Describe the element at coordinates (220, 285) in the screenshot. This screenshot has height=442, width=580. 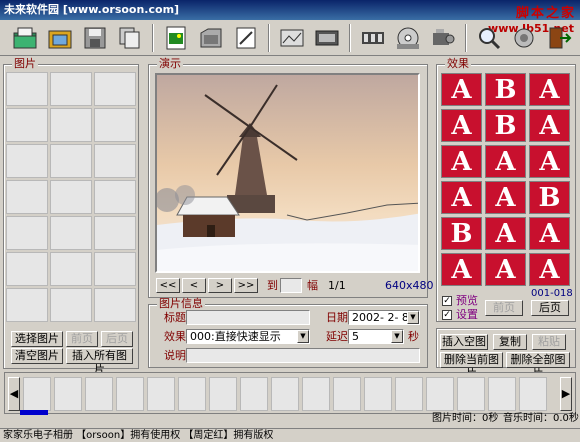
I see `nav-next-button: >` at that location.